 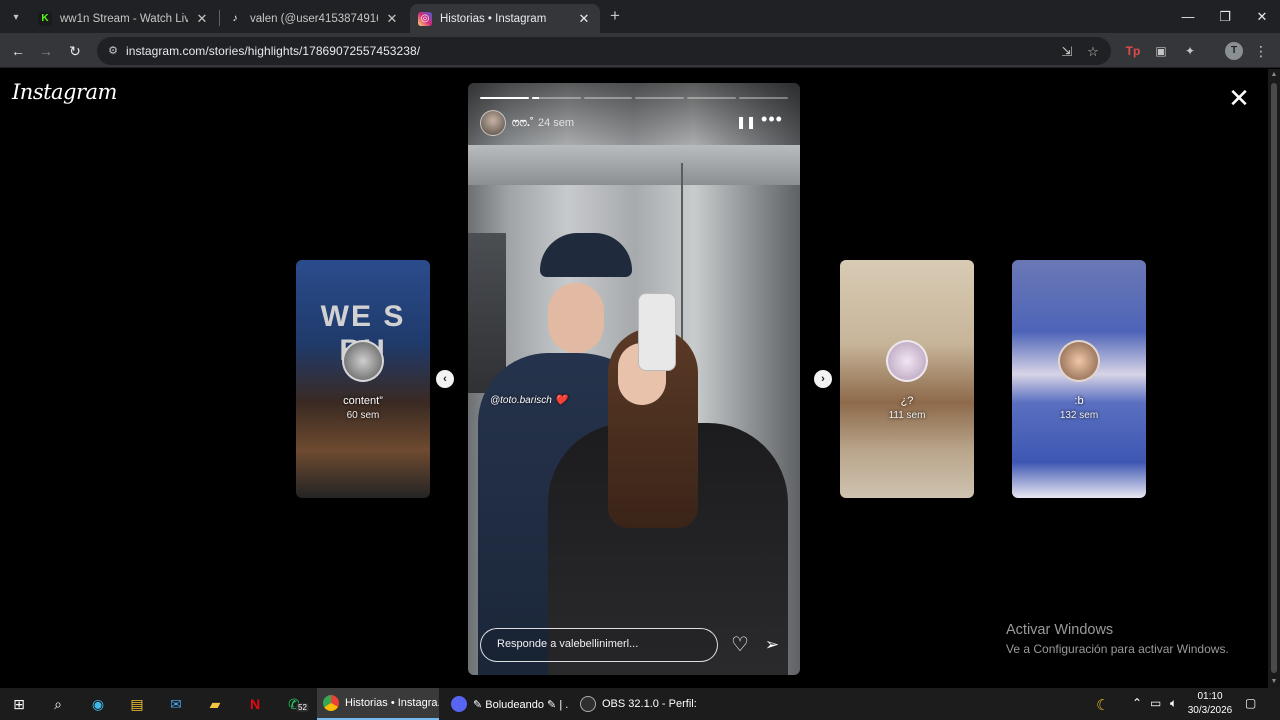 What do you see at coordinates (98, 704) in the screenshot?
I see `edge-icon: ◉` at bounding box center [98, 704].